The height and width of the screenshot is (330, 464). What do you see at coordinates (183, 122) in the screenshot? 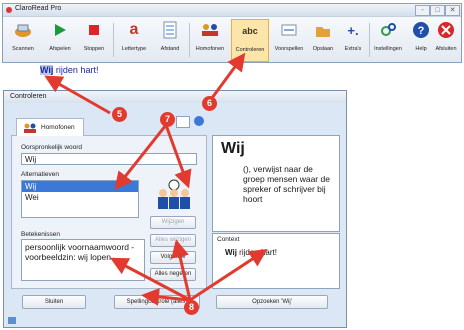
I see `tab-scroll-button` at bounding box center [183, 122].